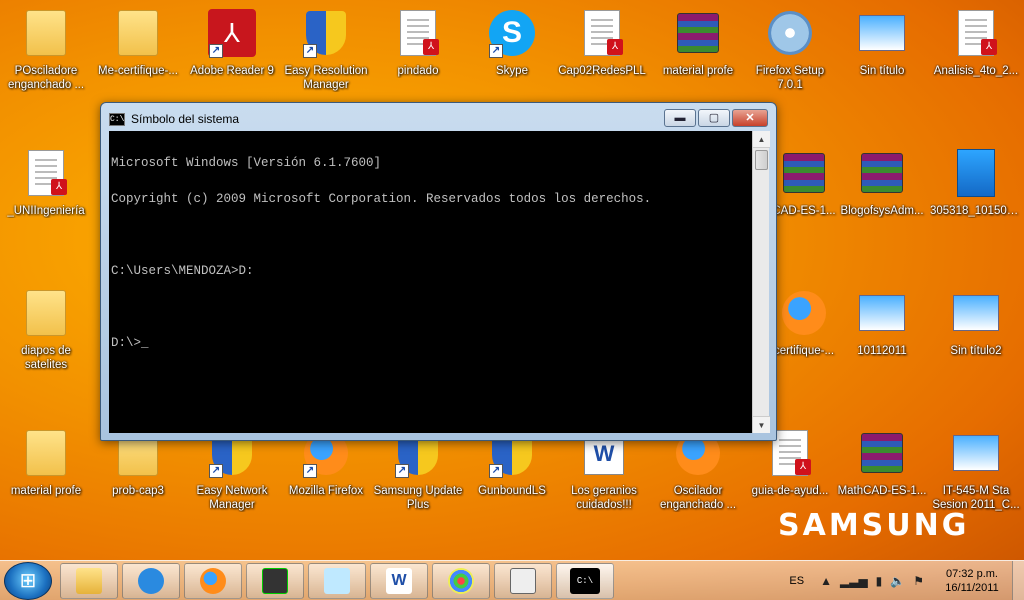 The width and height of the screenshot is (1024, 600). What do you see at coordinates (906, 580) in the screenshot?
I see `system-tray: ES ▲ ▂▃▅ ▮ 🔈 ⚑ 07:32 p.m. 16/11/2011` at bounding box center [906, 580].